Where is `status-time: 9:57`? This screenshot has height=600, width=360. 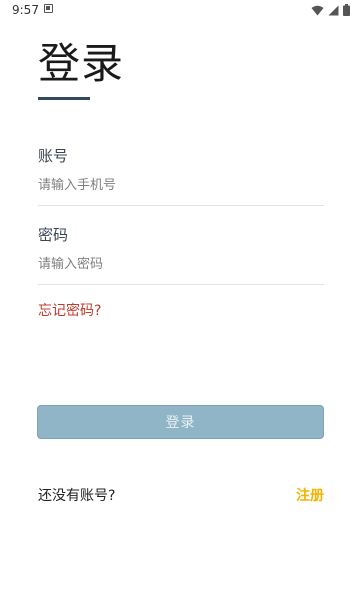
status-time: 9:57 is located at coordinates (25, 10).